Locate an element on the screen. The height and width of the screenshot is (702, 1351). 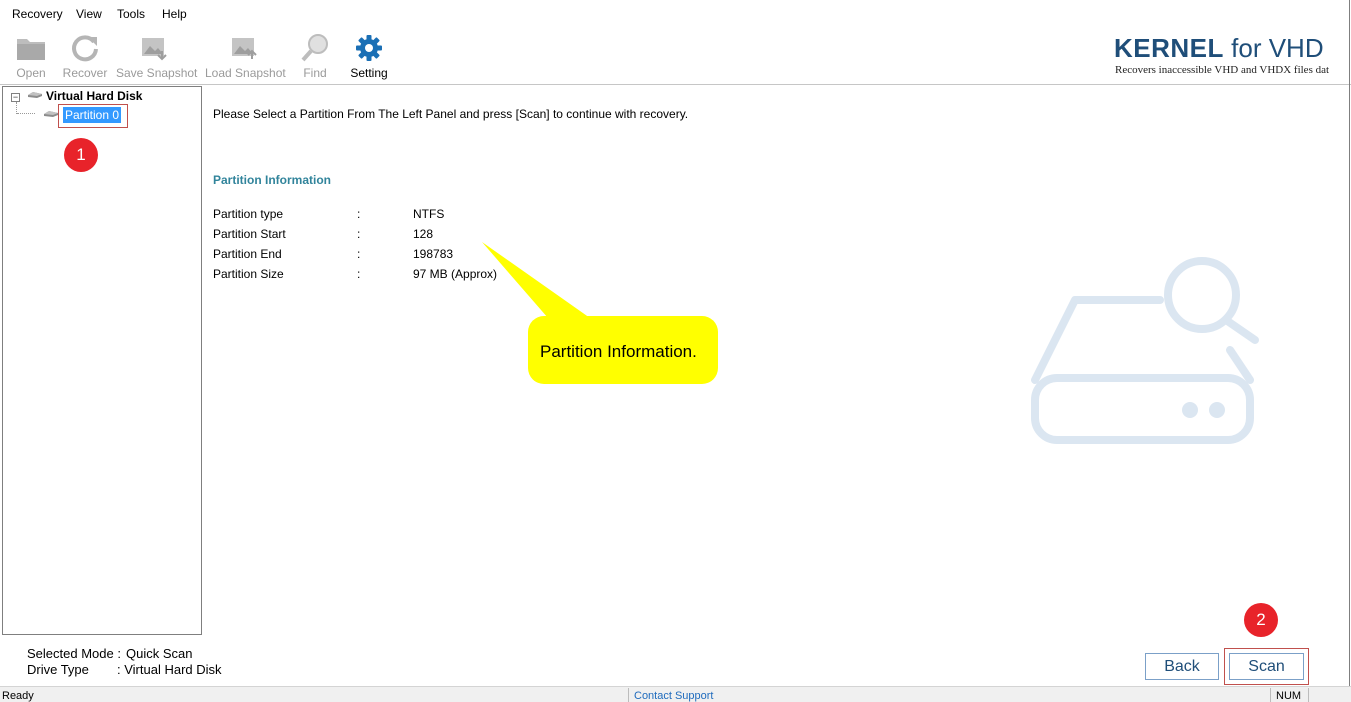
scan-button: Scan is located at coordinates (1266, 666).